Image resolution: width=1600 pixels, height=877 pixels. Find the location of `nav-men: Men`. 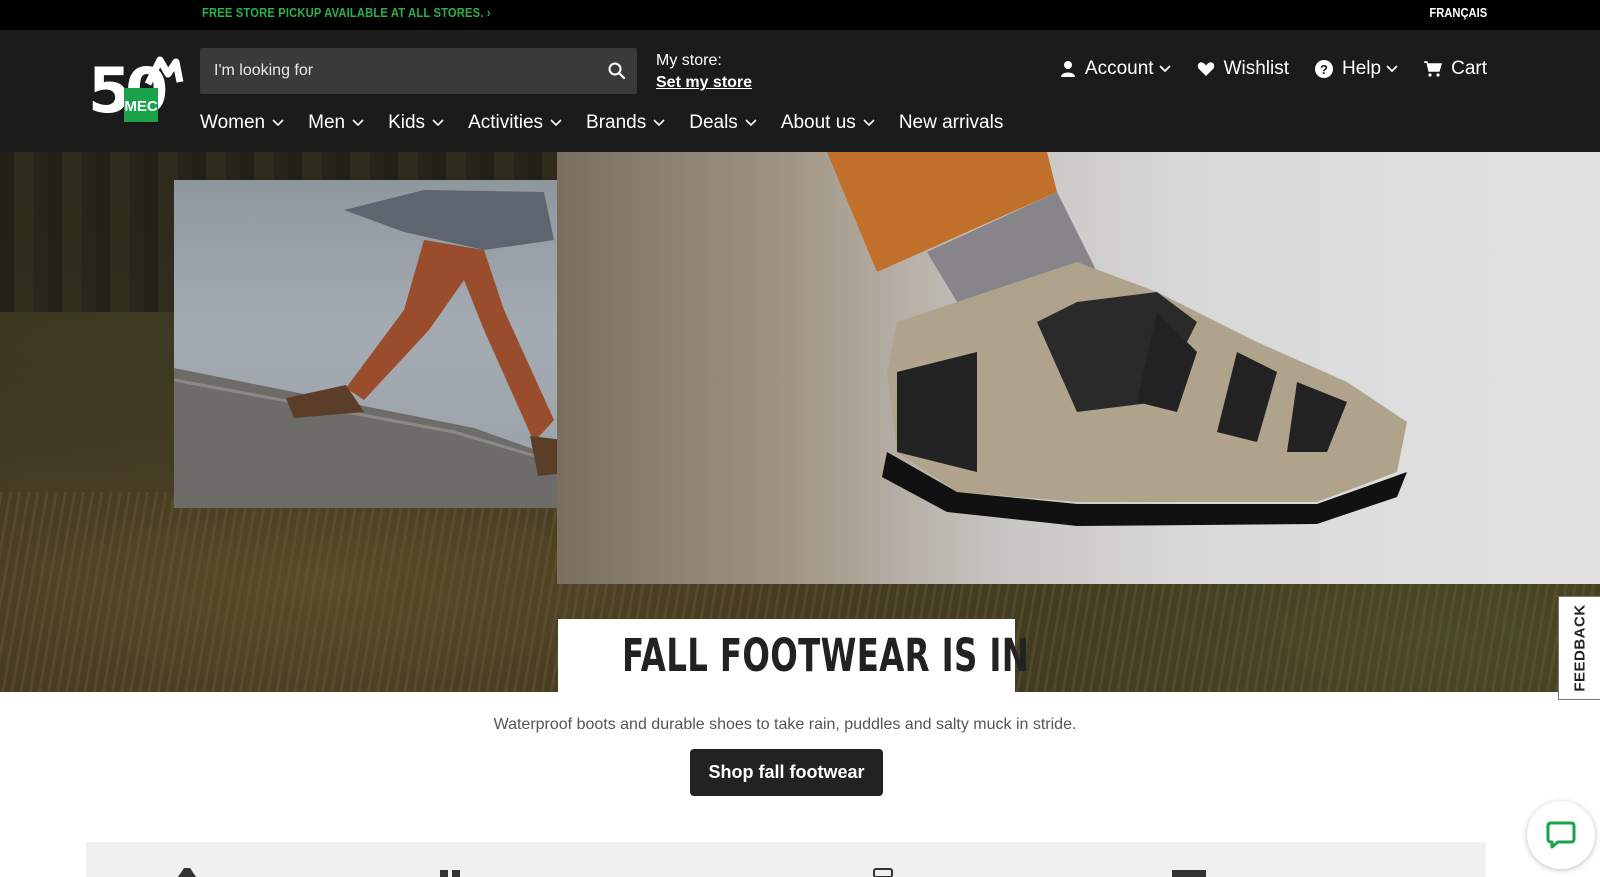

nav-men: Men is located at coordinates (336, 123).